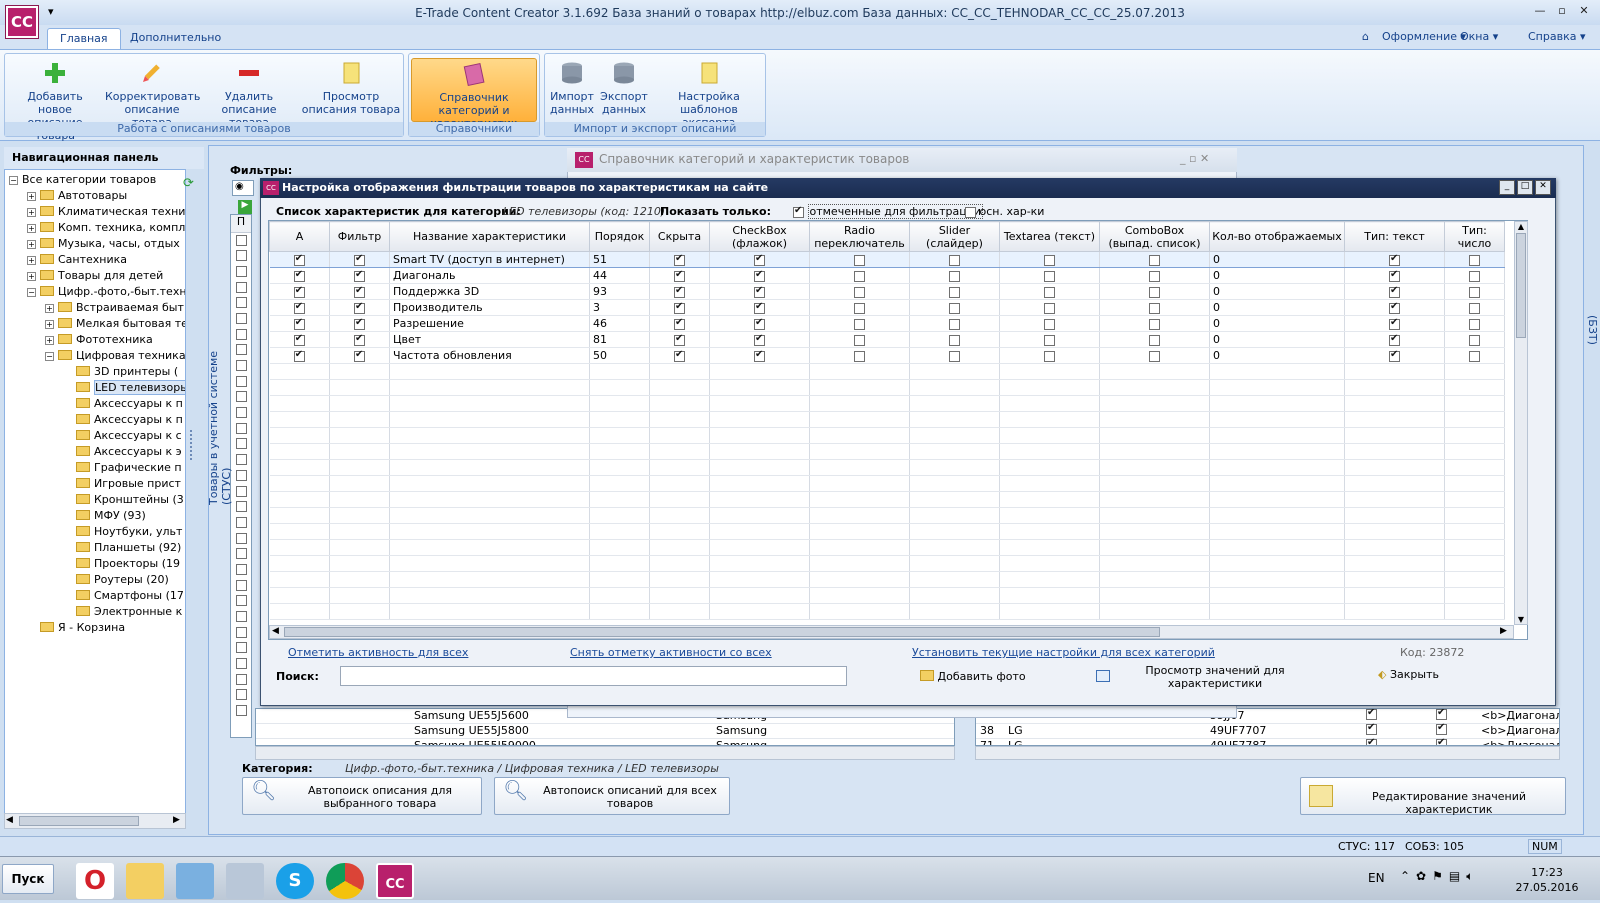 This screenshot has width=1600, height=903. What do you see at coordinates (1547, 887) in the screenshot?
I see `clock-date: 27.05.2016` at bounding box center [1547, 887].